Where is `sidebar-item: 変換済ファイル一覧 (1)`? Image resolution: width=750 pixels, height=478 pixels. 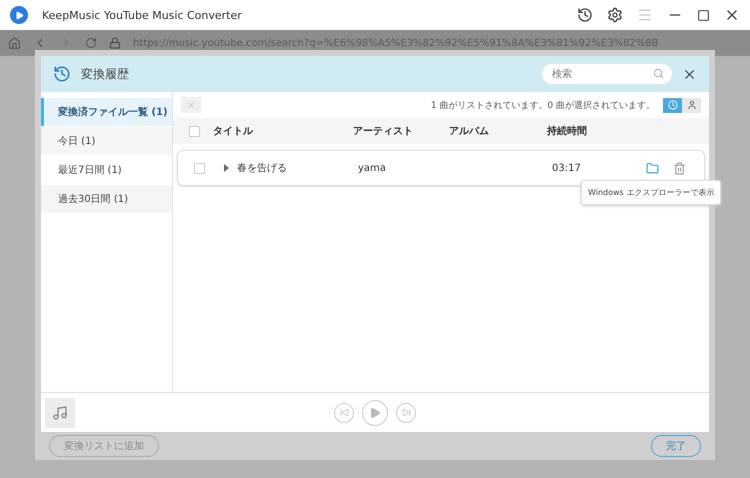
sidebar-item: 変換済ファイル一覧 (1) is located at coordinates (106, 112).